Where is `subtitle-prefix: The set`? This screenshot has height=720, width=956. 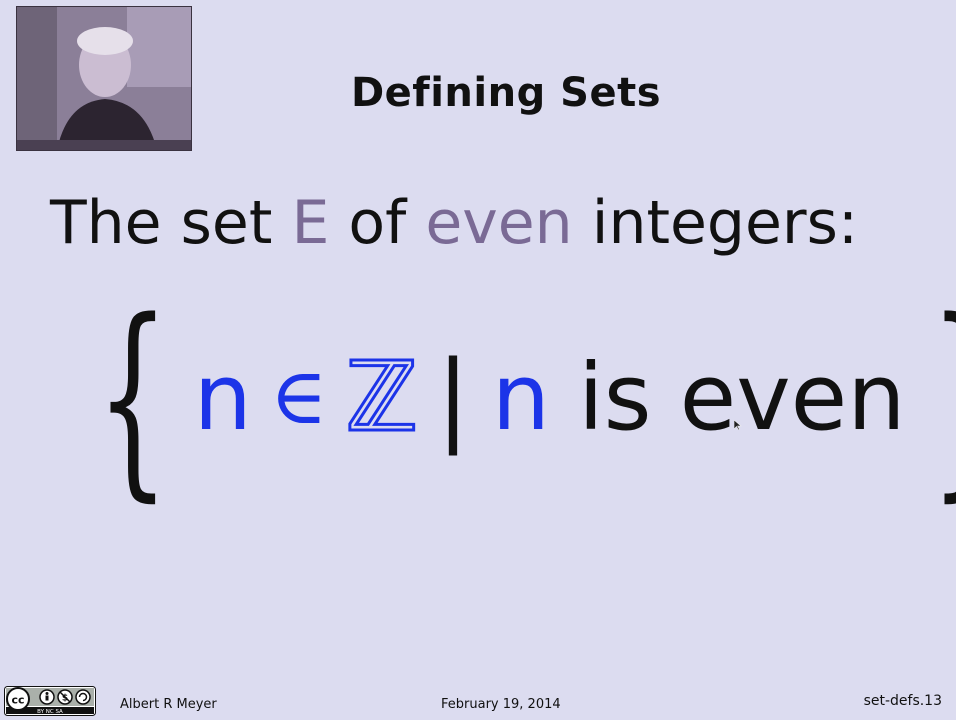 subtitle-prefix: The set is located at coordinates (171, 223).